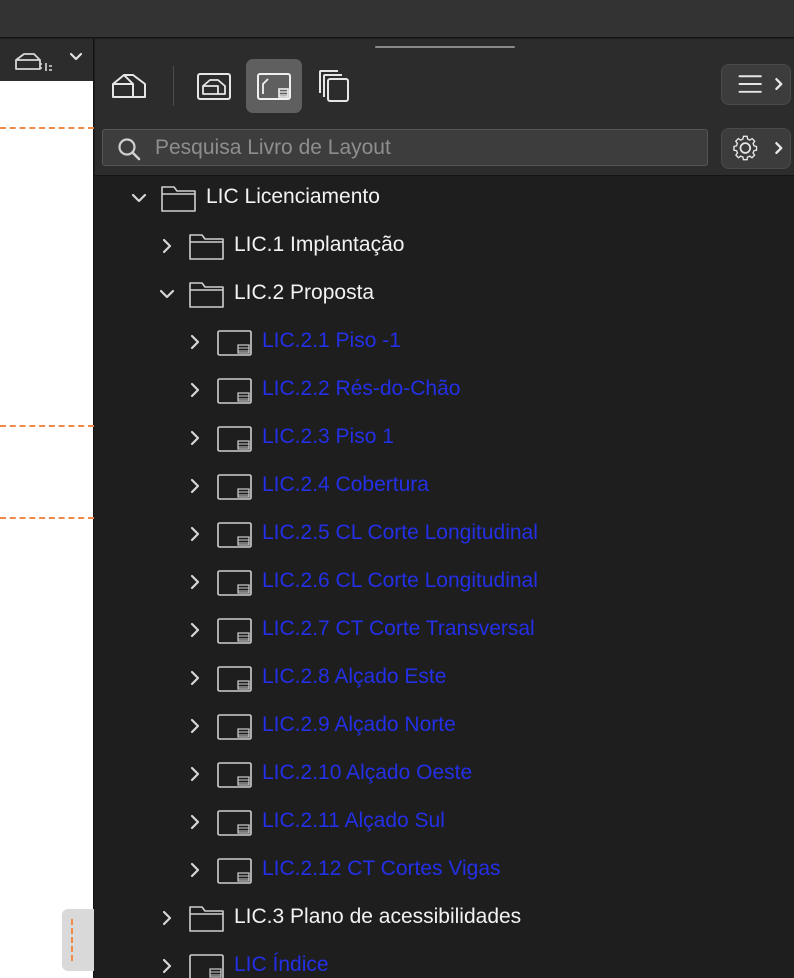  I want to click on tree-row: LIC.2.8 Alçado Este, so click(444, 680).